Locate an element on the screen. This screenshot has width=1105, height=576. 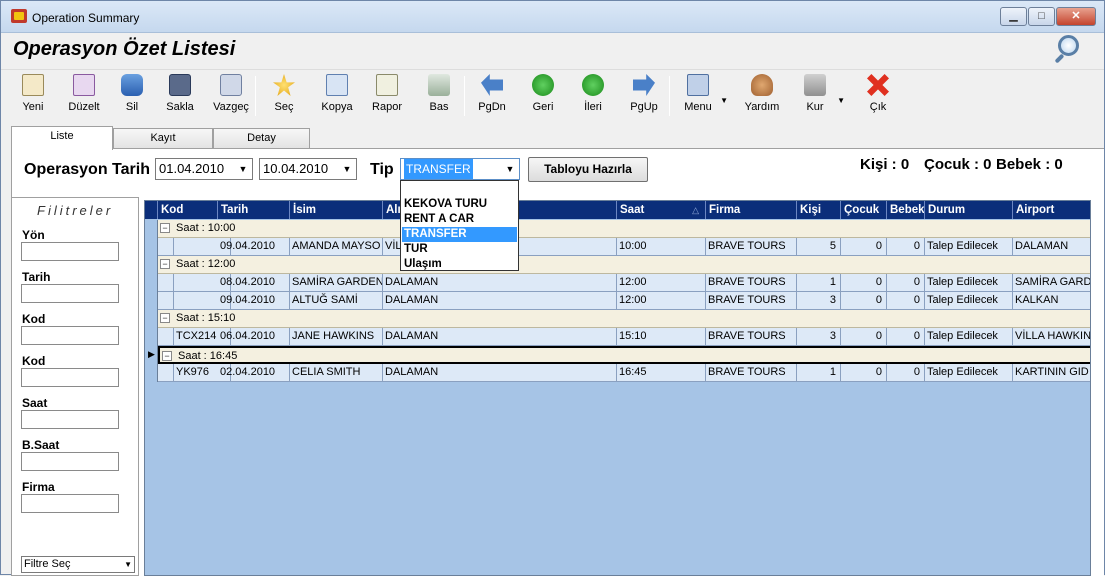
toolbar-label: Vazgeç is located at coordinates (231, 107).